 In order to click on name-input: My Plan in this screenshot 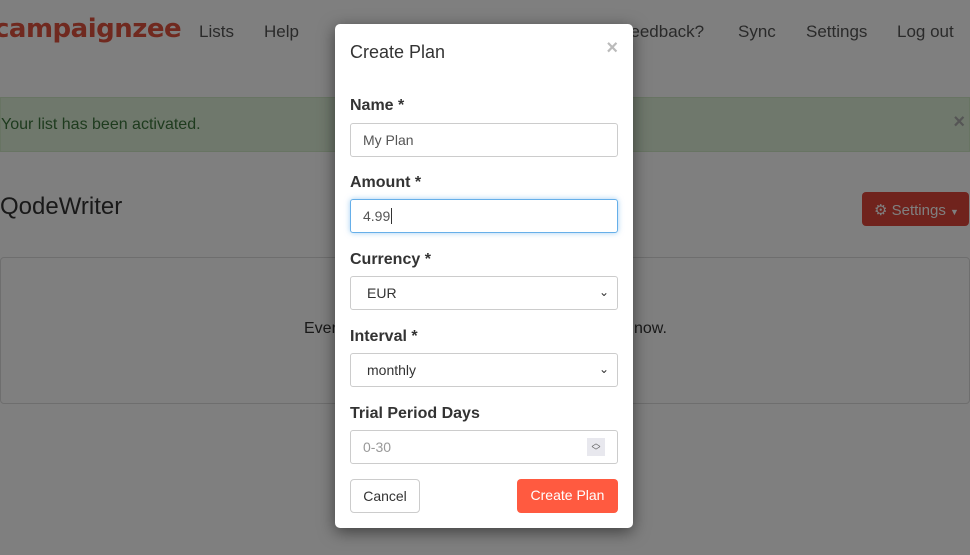, I will do `click(484, 140)`.